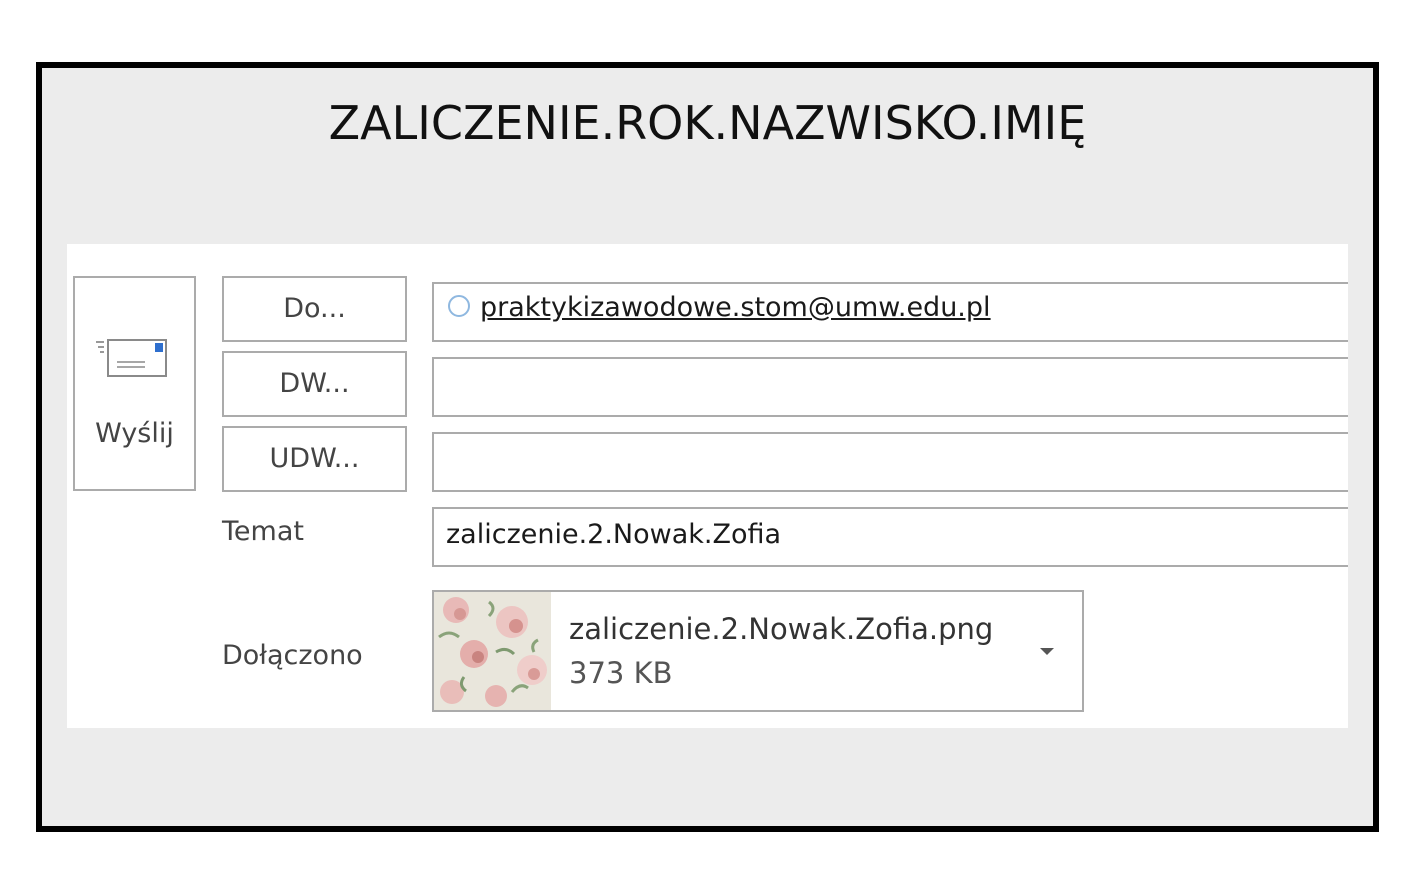 The image size is (1414, 896). Describe the element at coordinates (459, 306) in the screenshot. I see `recipient-status-icon` at that location.